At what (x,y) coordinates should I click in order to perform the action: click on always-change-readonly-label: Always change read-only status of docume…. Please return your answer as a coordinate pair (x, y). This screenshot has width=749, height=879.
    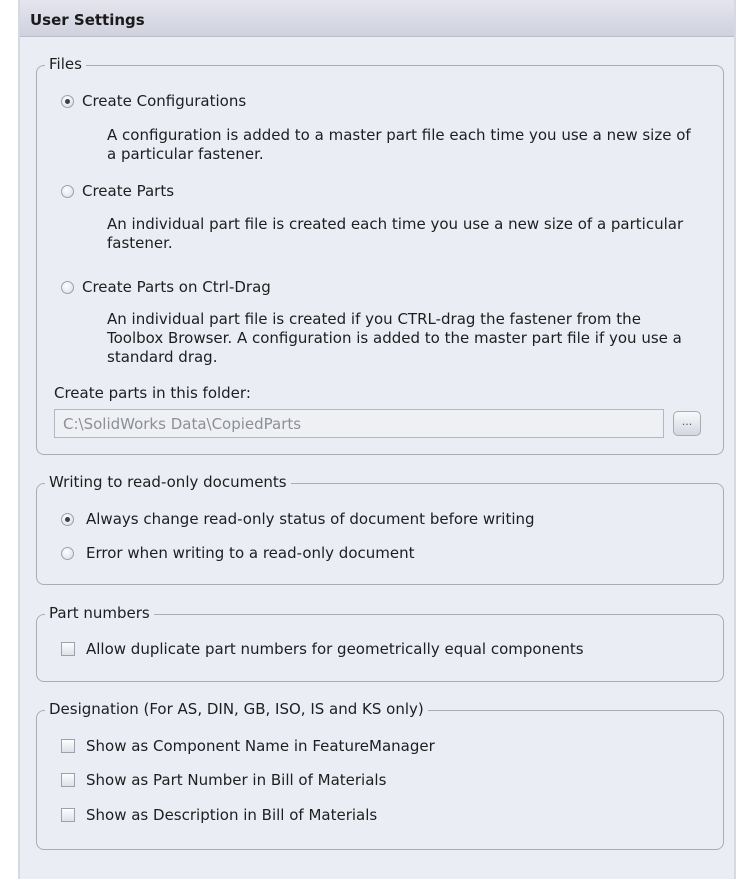
    Looking at the image, I should click on (310, 519).